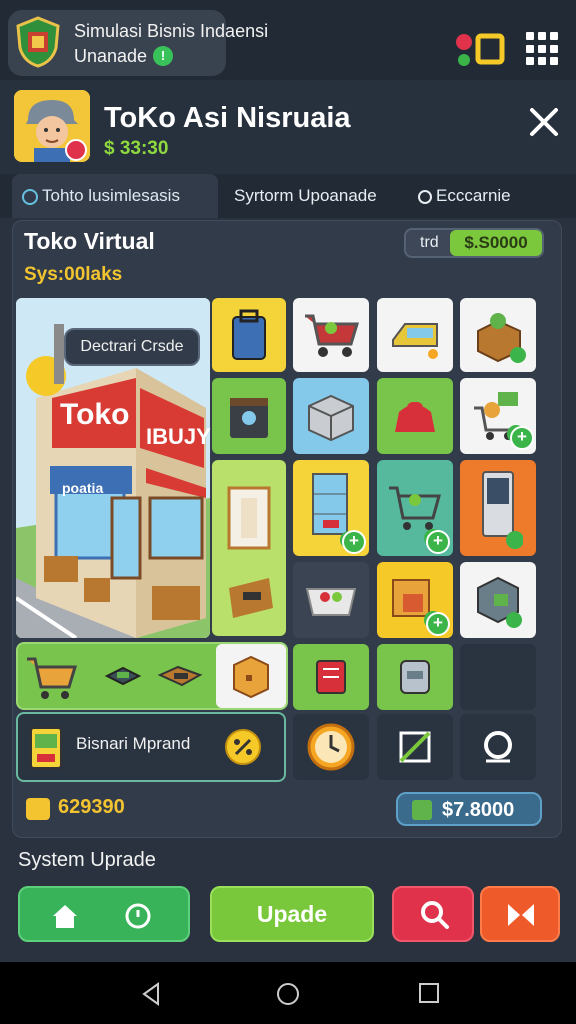 This screenshot has width=576, height=1024. I want to click on cash-value: $7.8000, so click(478, 810).